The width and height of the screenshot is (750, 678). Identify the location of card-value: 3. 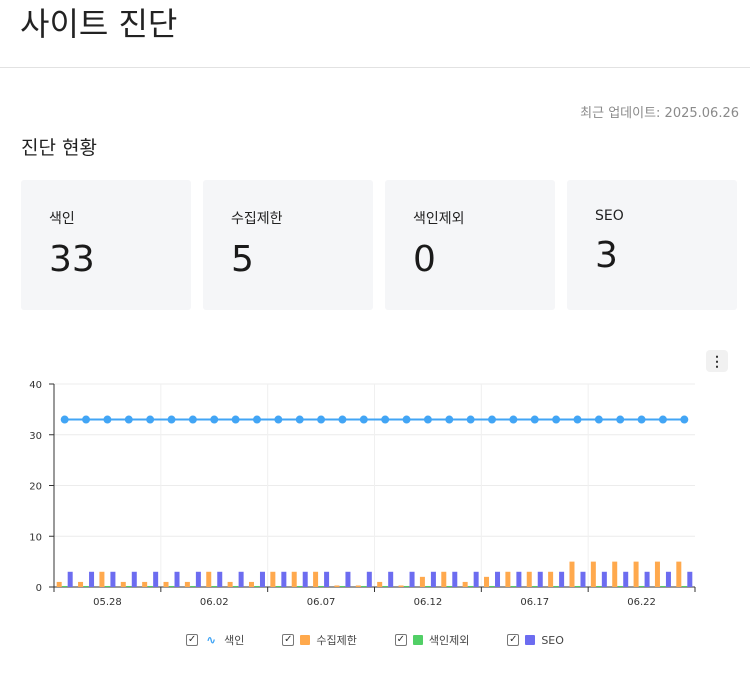
(606, 255).